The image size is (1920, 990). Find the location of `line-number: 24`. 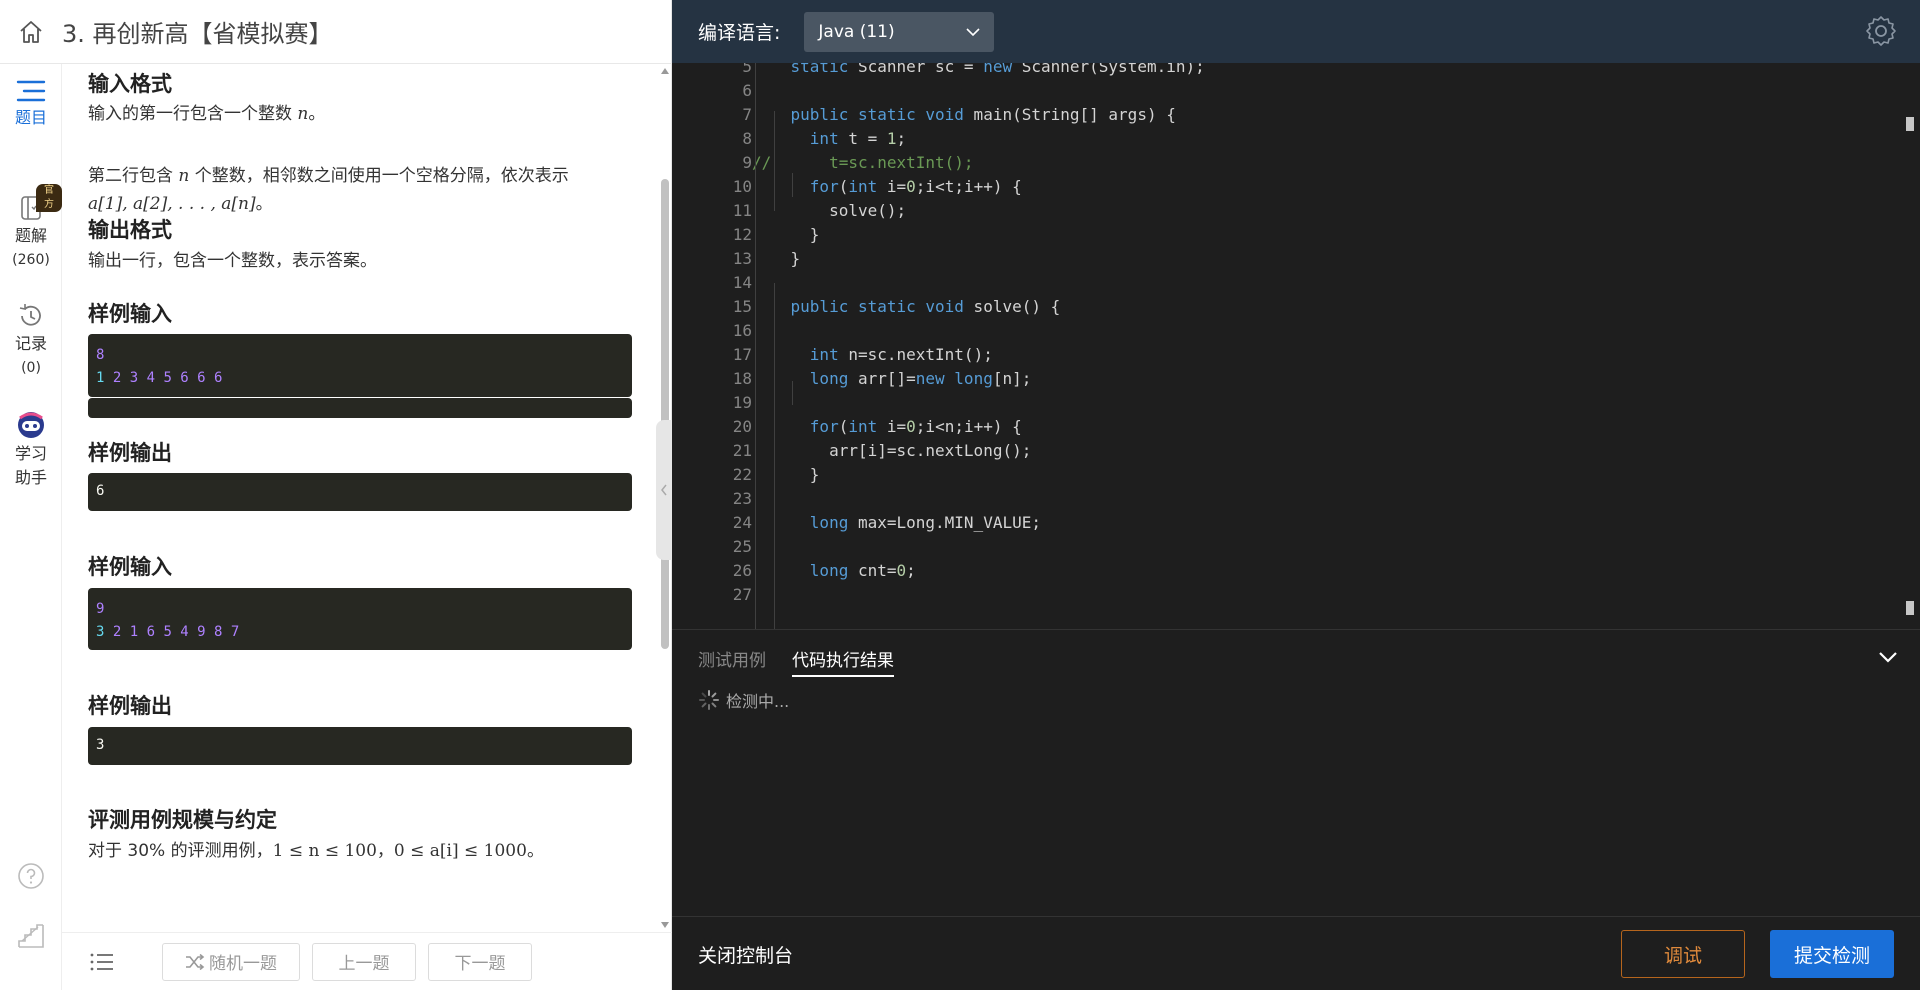

line-number: 24 is located at coordinates (742, 522).